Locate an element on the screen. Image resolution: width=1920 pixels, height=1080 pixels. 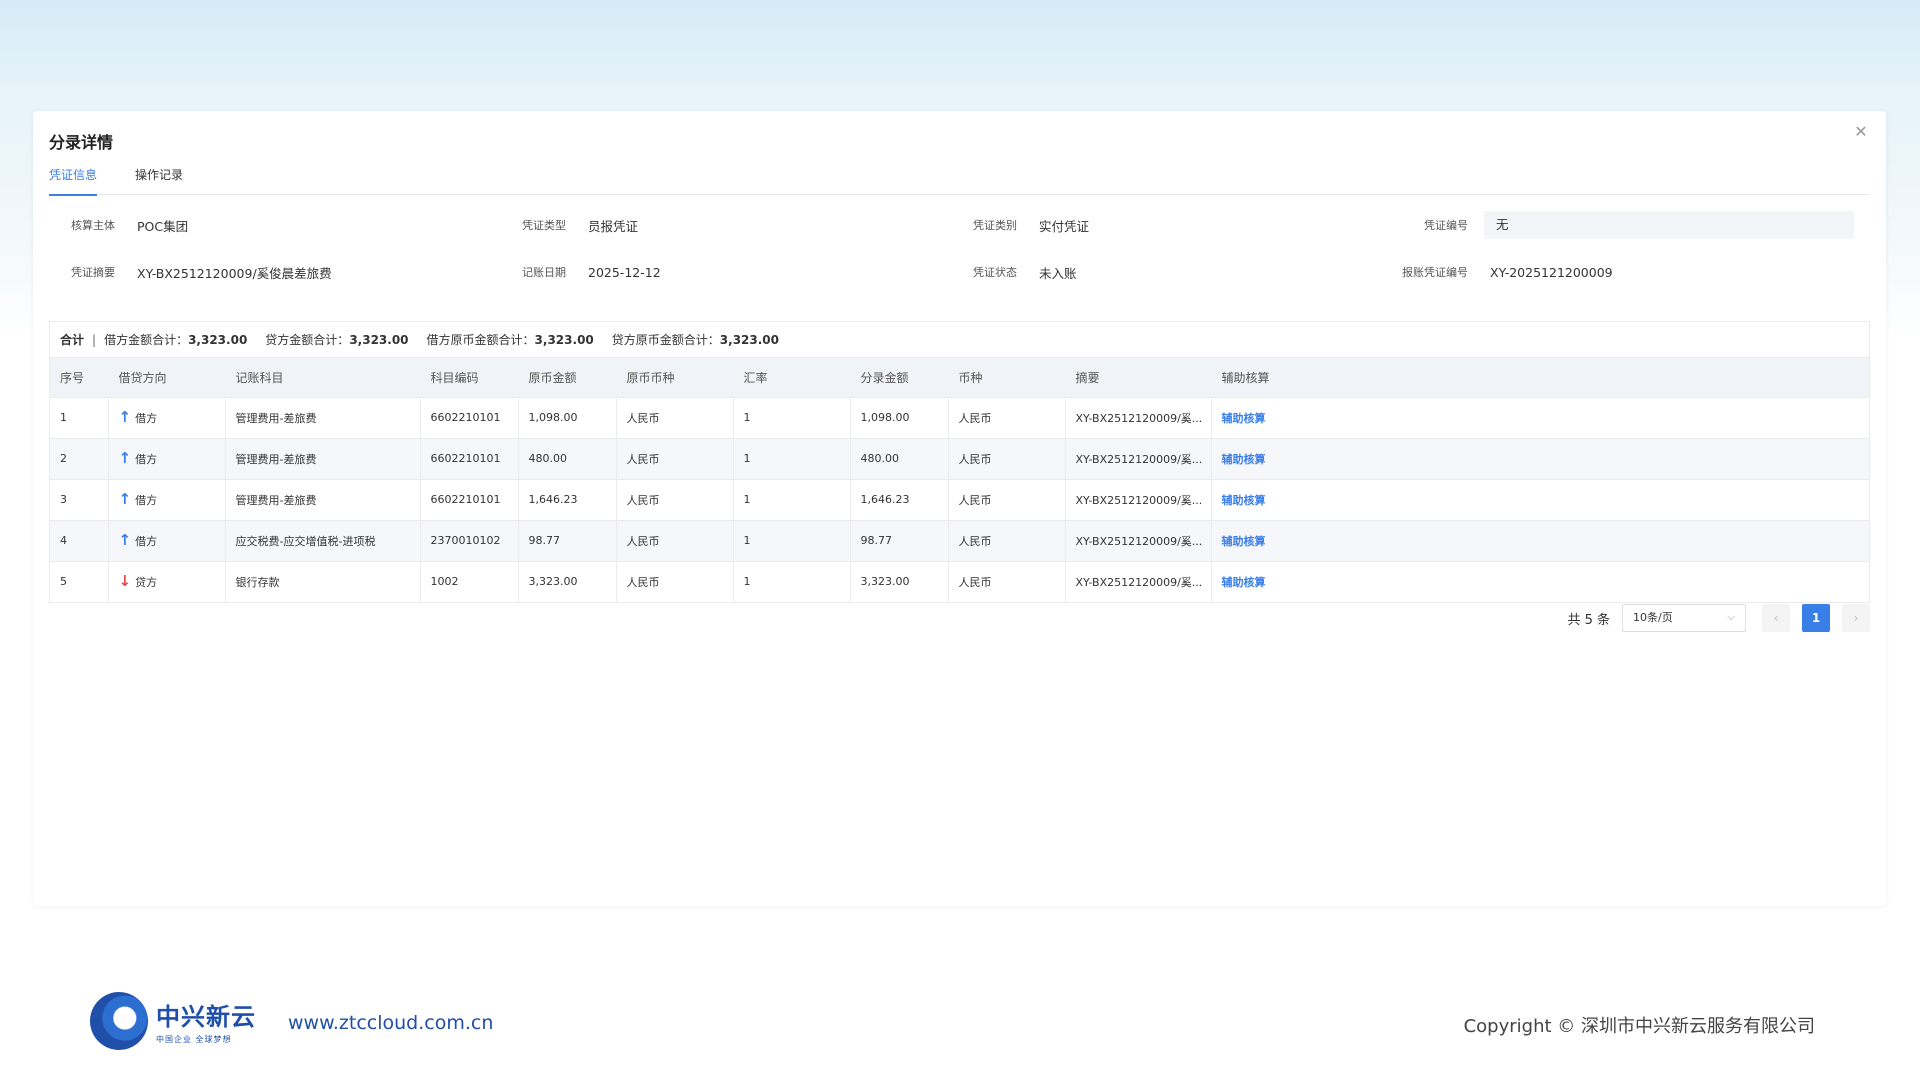
cell-orig-amount: 480.00 is located at coordinates (567, 458).